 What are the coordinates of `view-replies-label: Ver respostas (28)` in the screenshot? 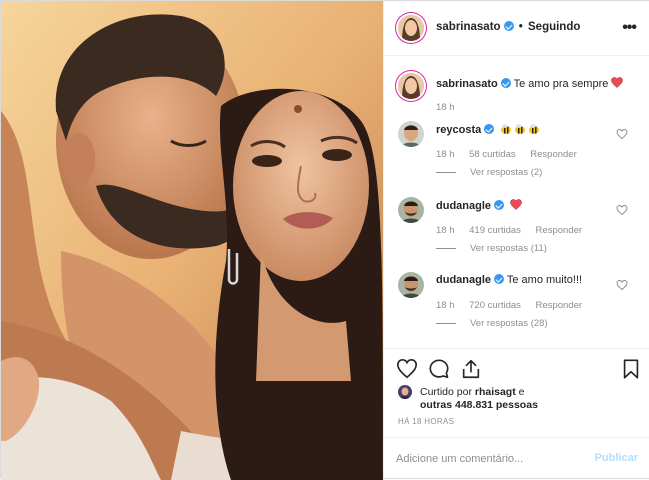 It's located at (509, 323).